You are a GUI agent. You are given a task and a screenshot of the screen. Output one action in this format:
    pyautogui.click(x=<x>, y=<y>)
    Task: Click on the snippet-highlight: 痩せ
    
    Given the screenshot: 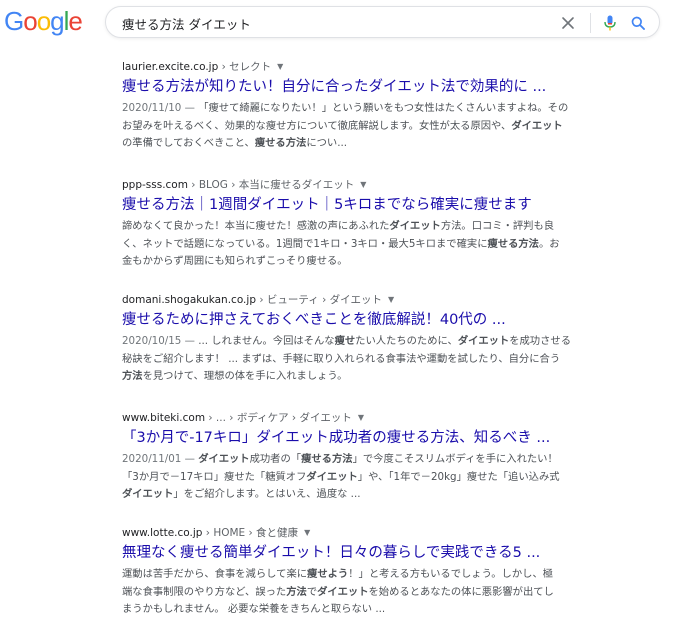 What is the action you would take?
    pyautogui.click(x=345, y=341)
    